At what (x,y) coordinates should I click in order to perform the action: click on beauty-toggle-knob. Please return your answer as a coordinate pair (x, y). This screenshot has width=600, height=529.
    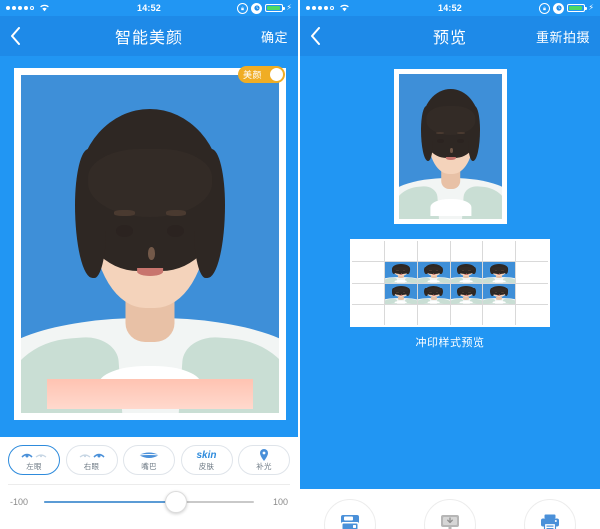
    Looking at the image, I should click on (276, 74).